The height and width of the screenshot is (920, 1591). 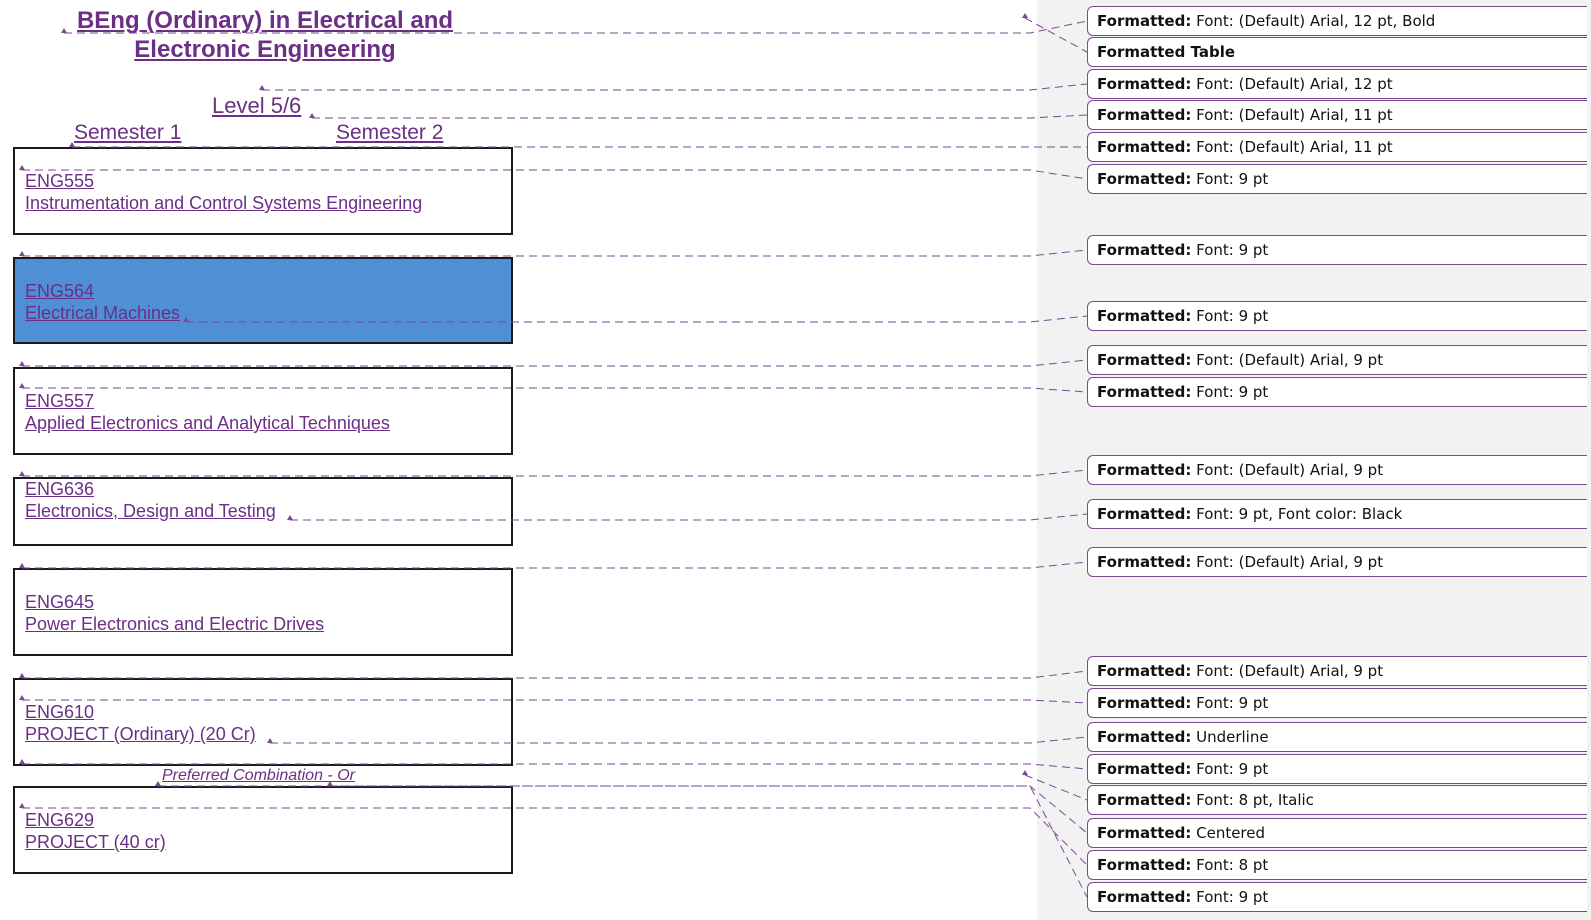 What do you see at coordinates (265, 20) in the screenshot?
I see `document-title-line-1: BEng (Ordinary) in Electrical and` at bounding box center [265, 20].